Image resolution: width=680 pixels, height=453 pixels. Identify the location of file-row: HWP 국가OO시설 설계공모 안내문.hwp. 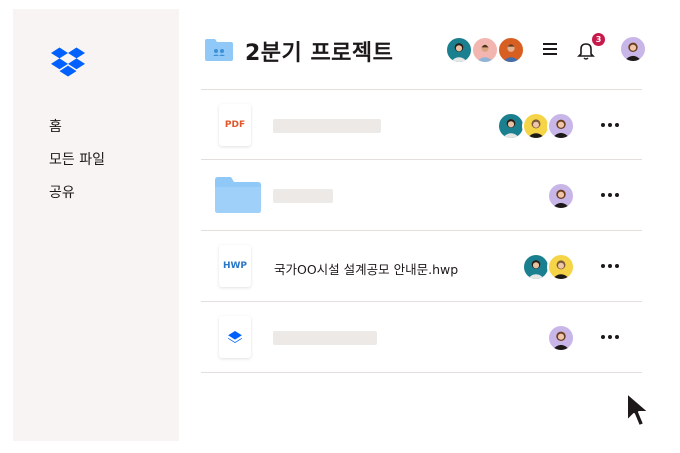
(421, 266).